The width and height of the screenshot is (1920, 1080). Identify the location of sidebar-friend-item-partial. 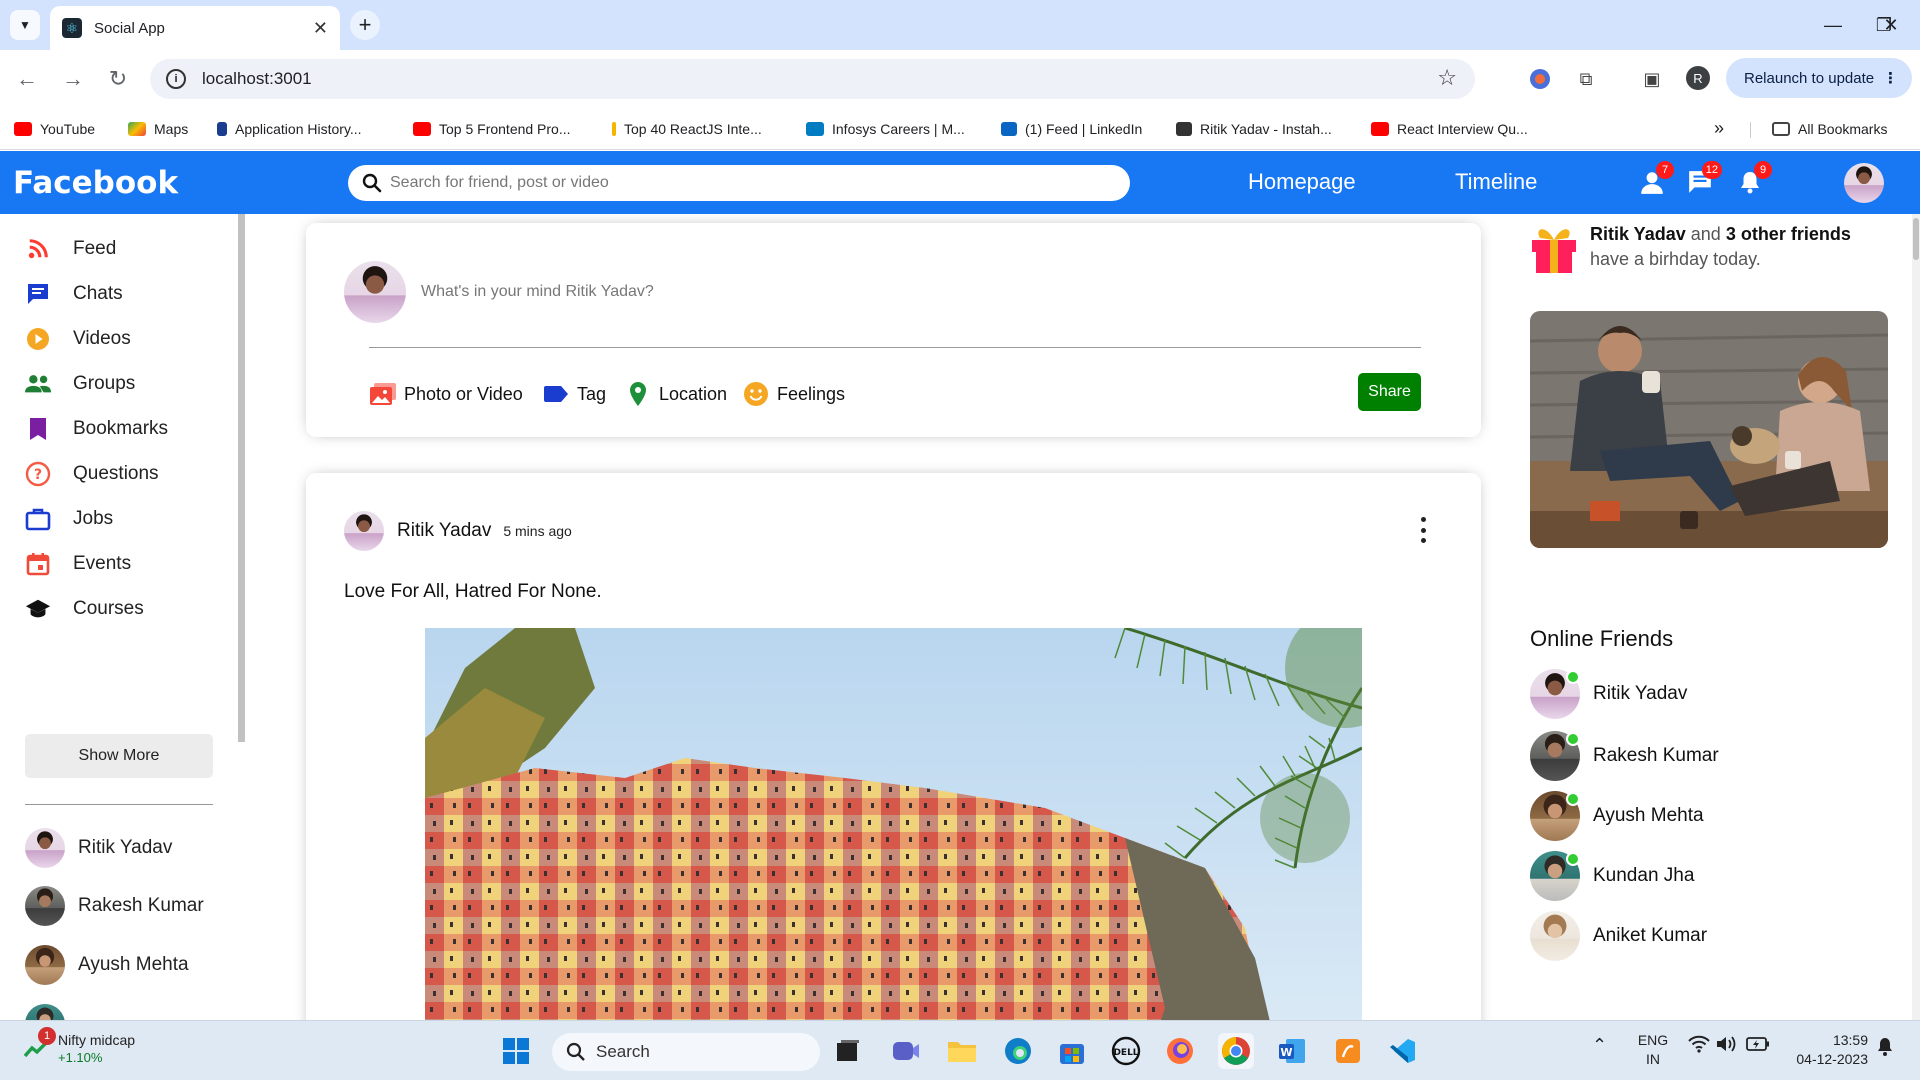
(51, 1011).